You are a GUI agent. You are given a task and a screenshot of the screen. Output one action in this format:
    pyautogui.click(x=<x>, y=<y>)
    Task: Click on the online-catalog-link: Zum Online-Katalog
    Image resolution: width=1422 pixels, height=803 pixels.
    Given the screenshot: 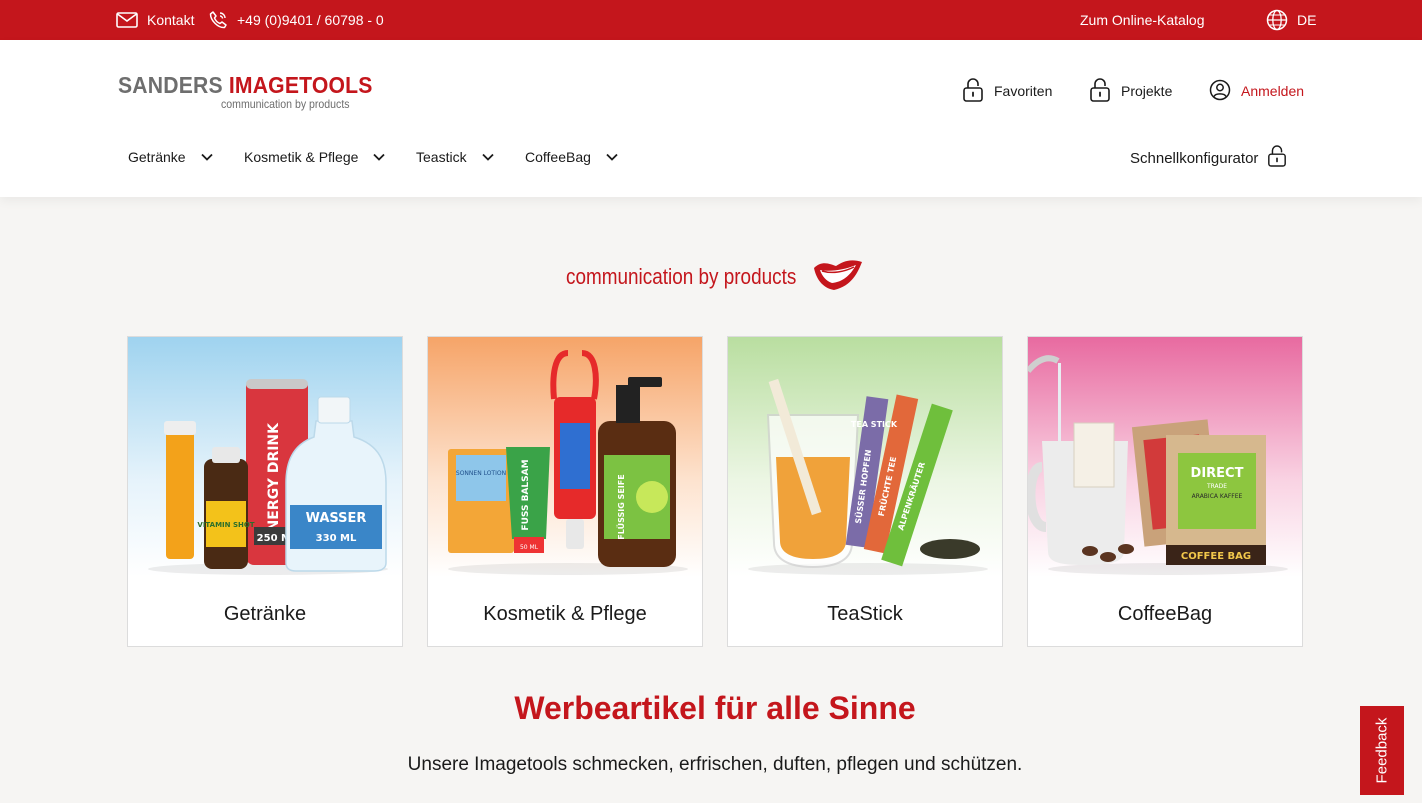 What is the action you would take?
    pyautogui.click(x=1142, y=20)
    